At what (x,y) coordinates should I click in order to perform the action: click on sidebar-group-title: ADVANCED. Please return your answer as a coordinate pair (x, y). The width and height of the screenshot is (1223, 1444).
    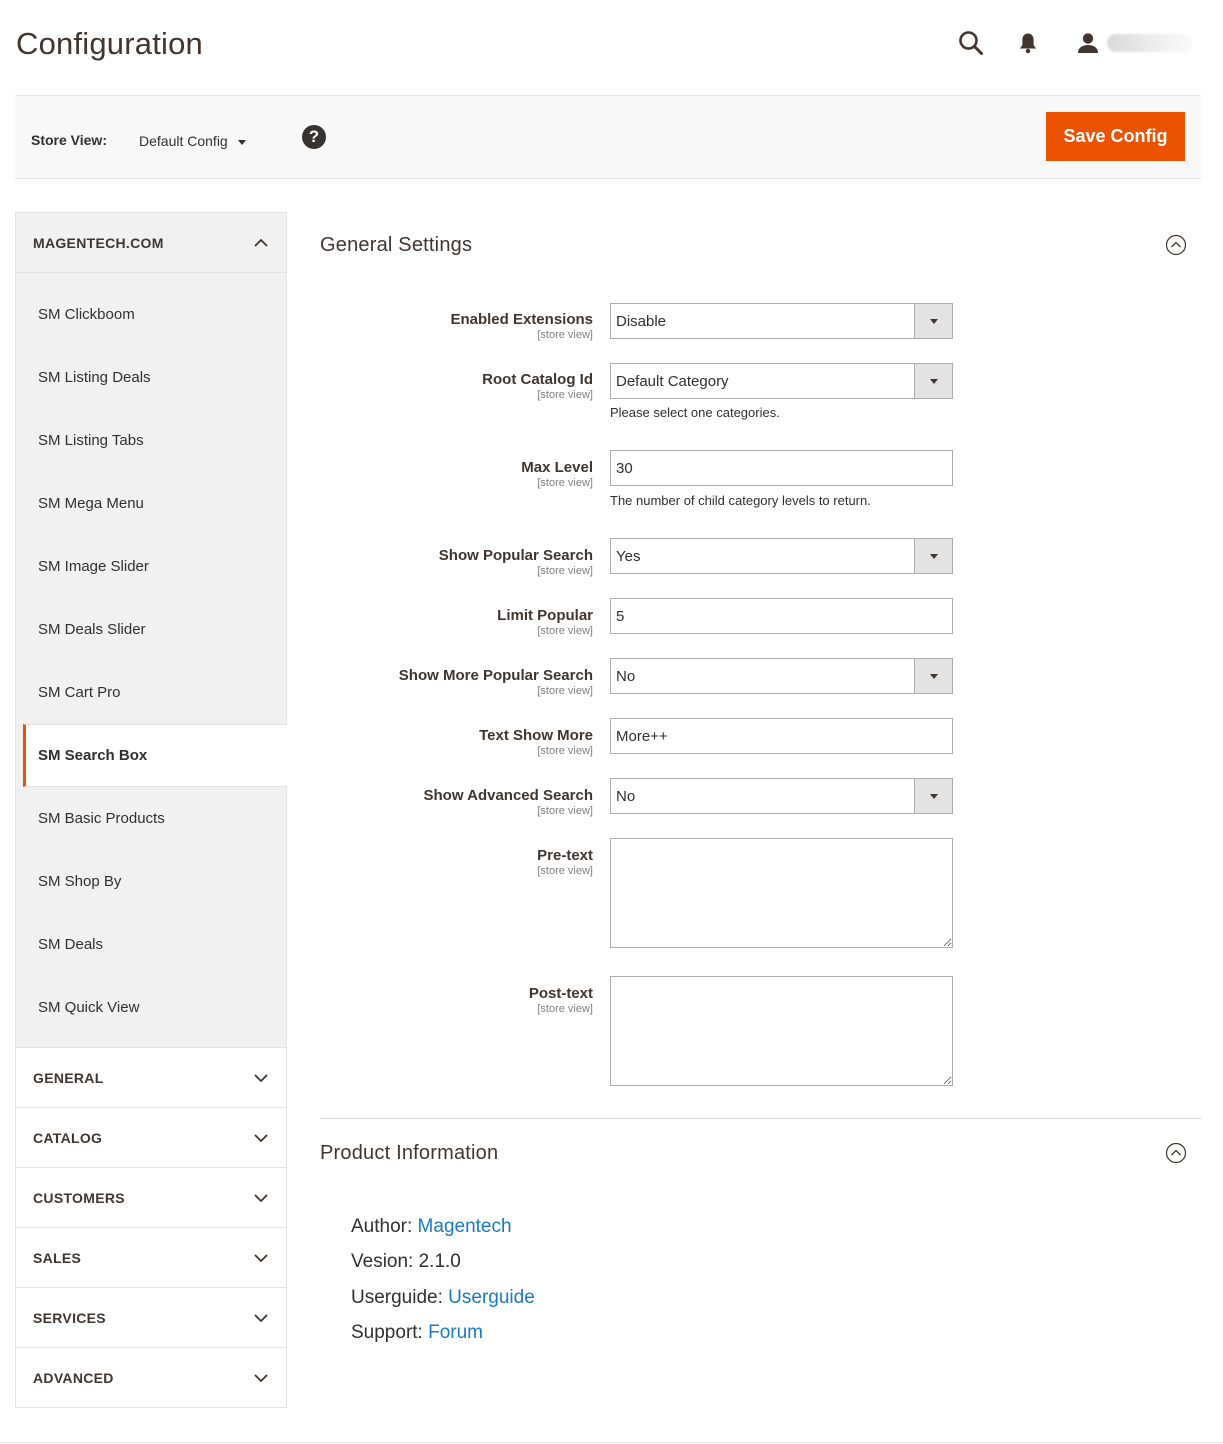
    Looking at the image, I should click on (73, 1377).